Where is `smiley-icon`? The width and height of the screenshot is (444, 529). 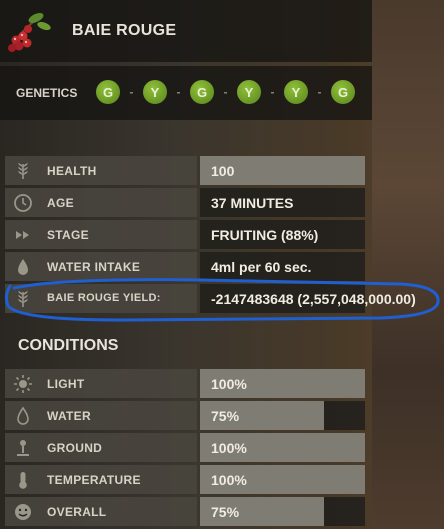 smiley-icon is located at coordinates (23, 512).